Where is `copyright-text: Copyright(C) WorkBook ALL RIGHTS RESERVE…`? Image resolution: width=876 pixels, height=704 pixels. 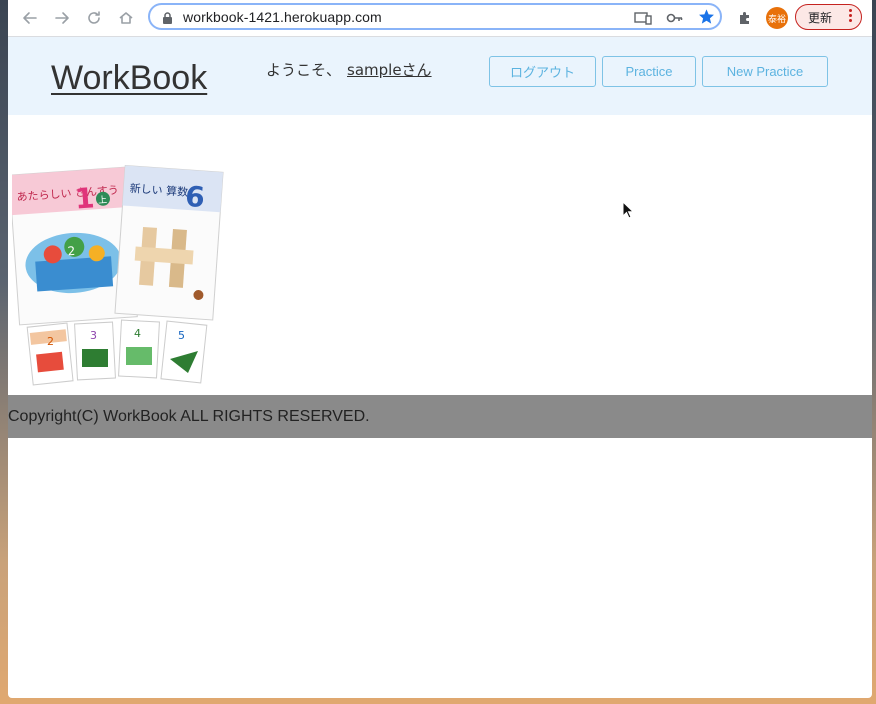
copyright-text: Copyright(C) WorkBook ALL RIGHTS RESERVE… is located at coordinates (189, 416).